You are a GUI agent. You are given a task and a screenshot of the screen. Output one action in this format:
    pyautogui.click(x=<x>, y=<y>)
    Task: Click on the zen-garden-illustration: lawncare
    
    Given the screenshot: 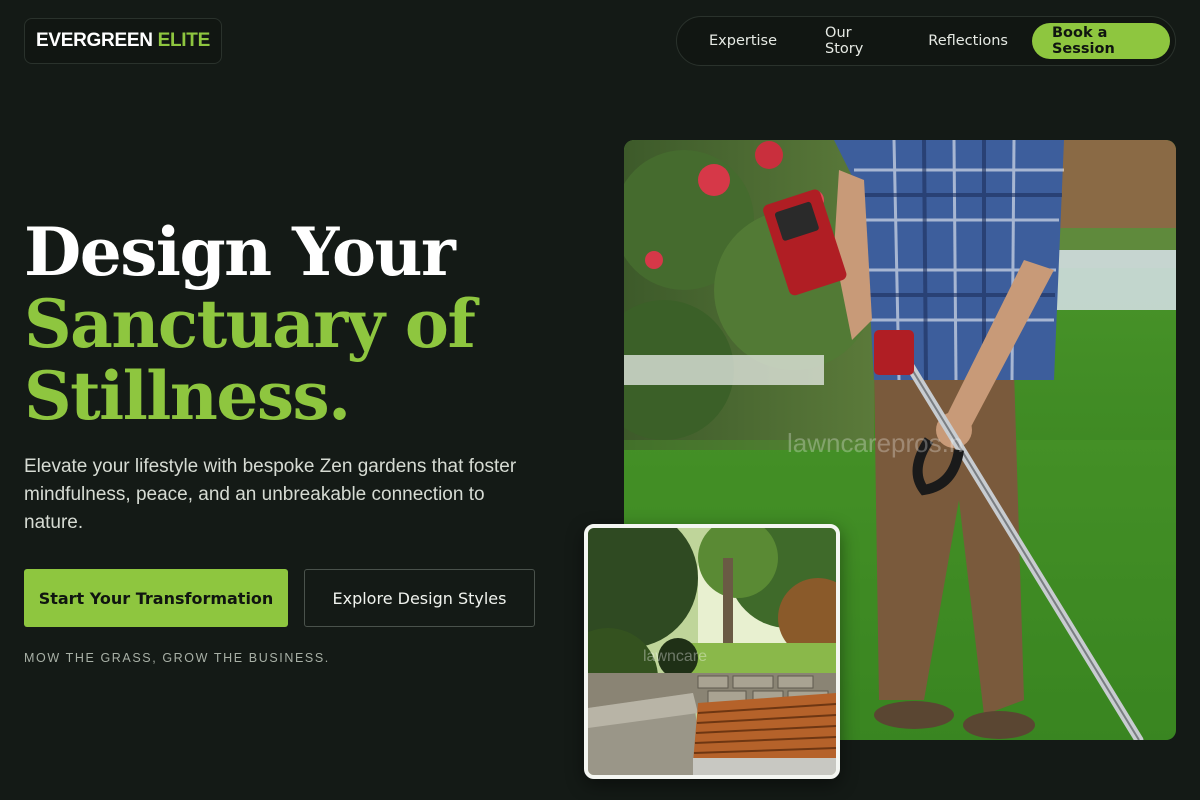 What is the action you would take?
    pyautogui.click(x=712, y=651)
    